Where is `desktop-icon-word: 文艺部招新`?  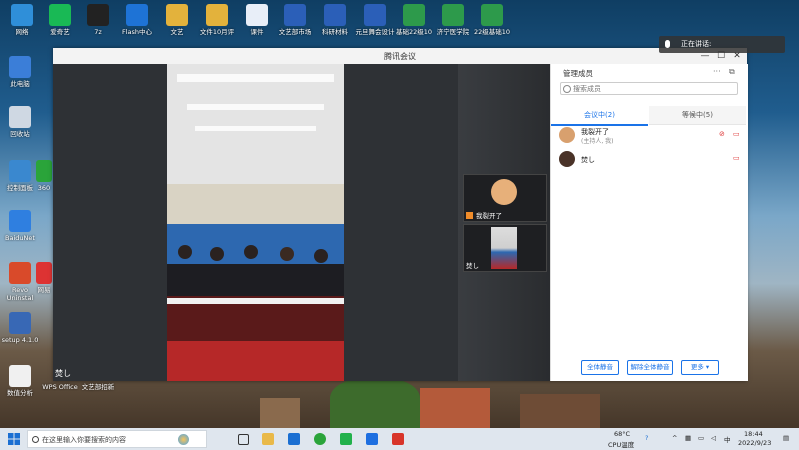 desktop-icon-word: 文艺部招新 is located at coordinates (98, 387).